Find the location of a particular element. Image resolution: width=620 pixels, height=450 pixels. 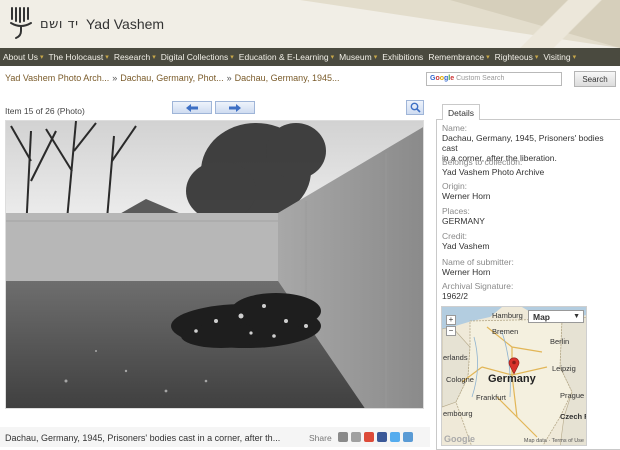

nav-visiting: Visiting ▾ is located at coordinates (561, 57).